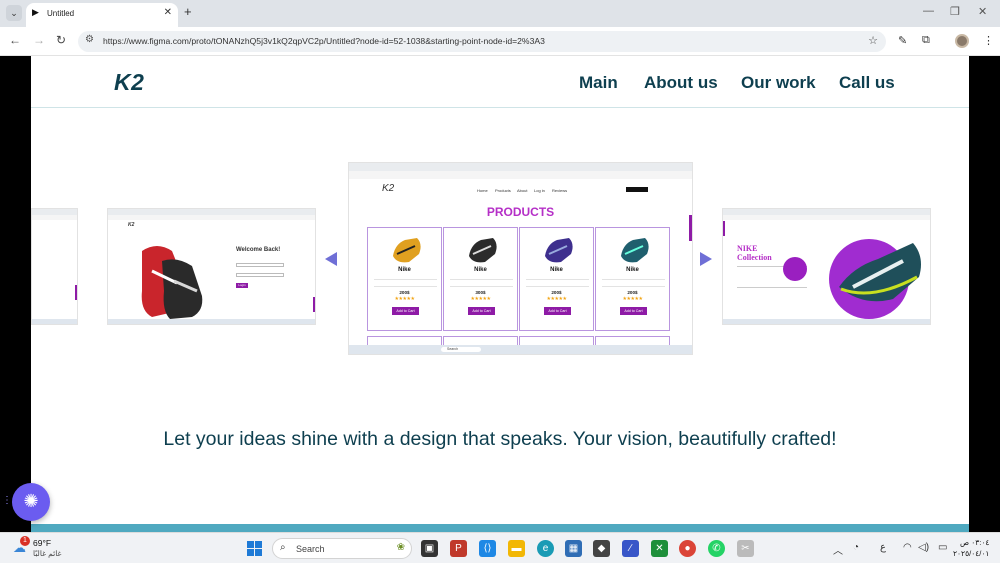  I want to click on mini-logo: K2, so click(131, 225).